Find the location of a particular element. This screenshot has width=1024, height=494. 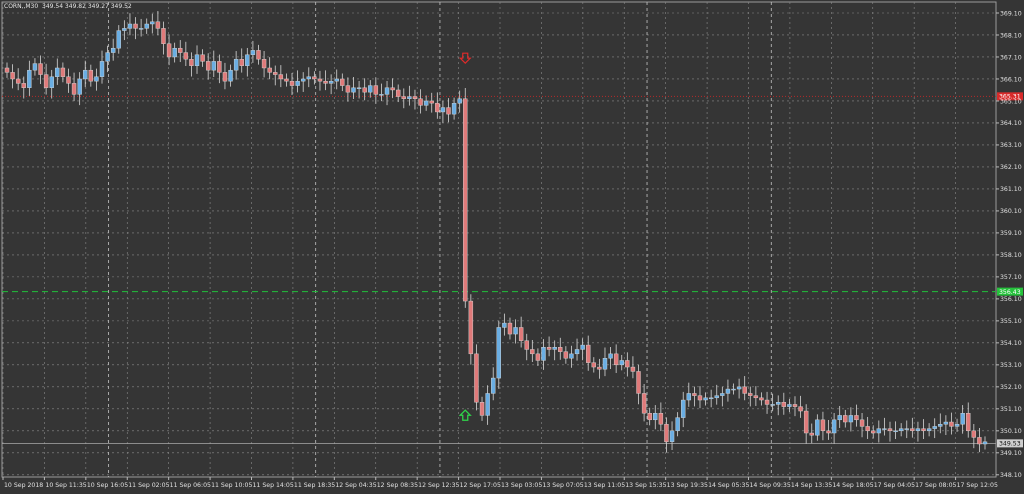

x-tick-label: 13 Sep 03:05 is located at coordinates (521, 485).